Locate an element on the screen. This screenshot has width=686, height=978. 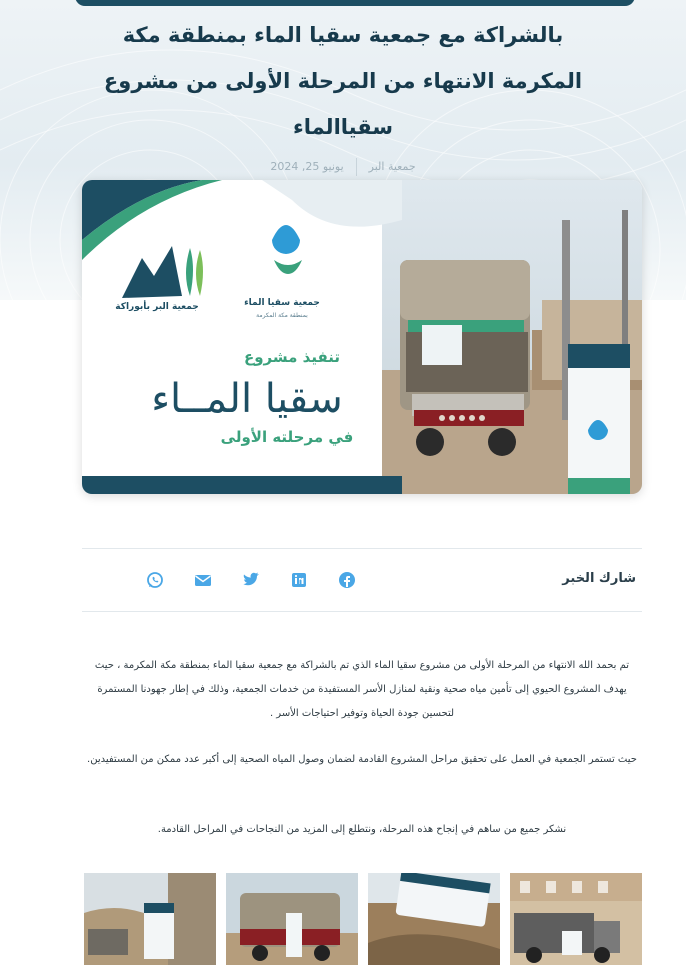
article-meta: جمعية البر يونيو 25, 2024 is located at coordinates (343, 167).